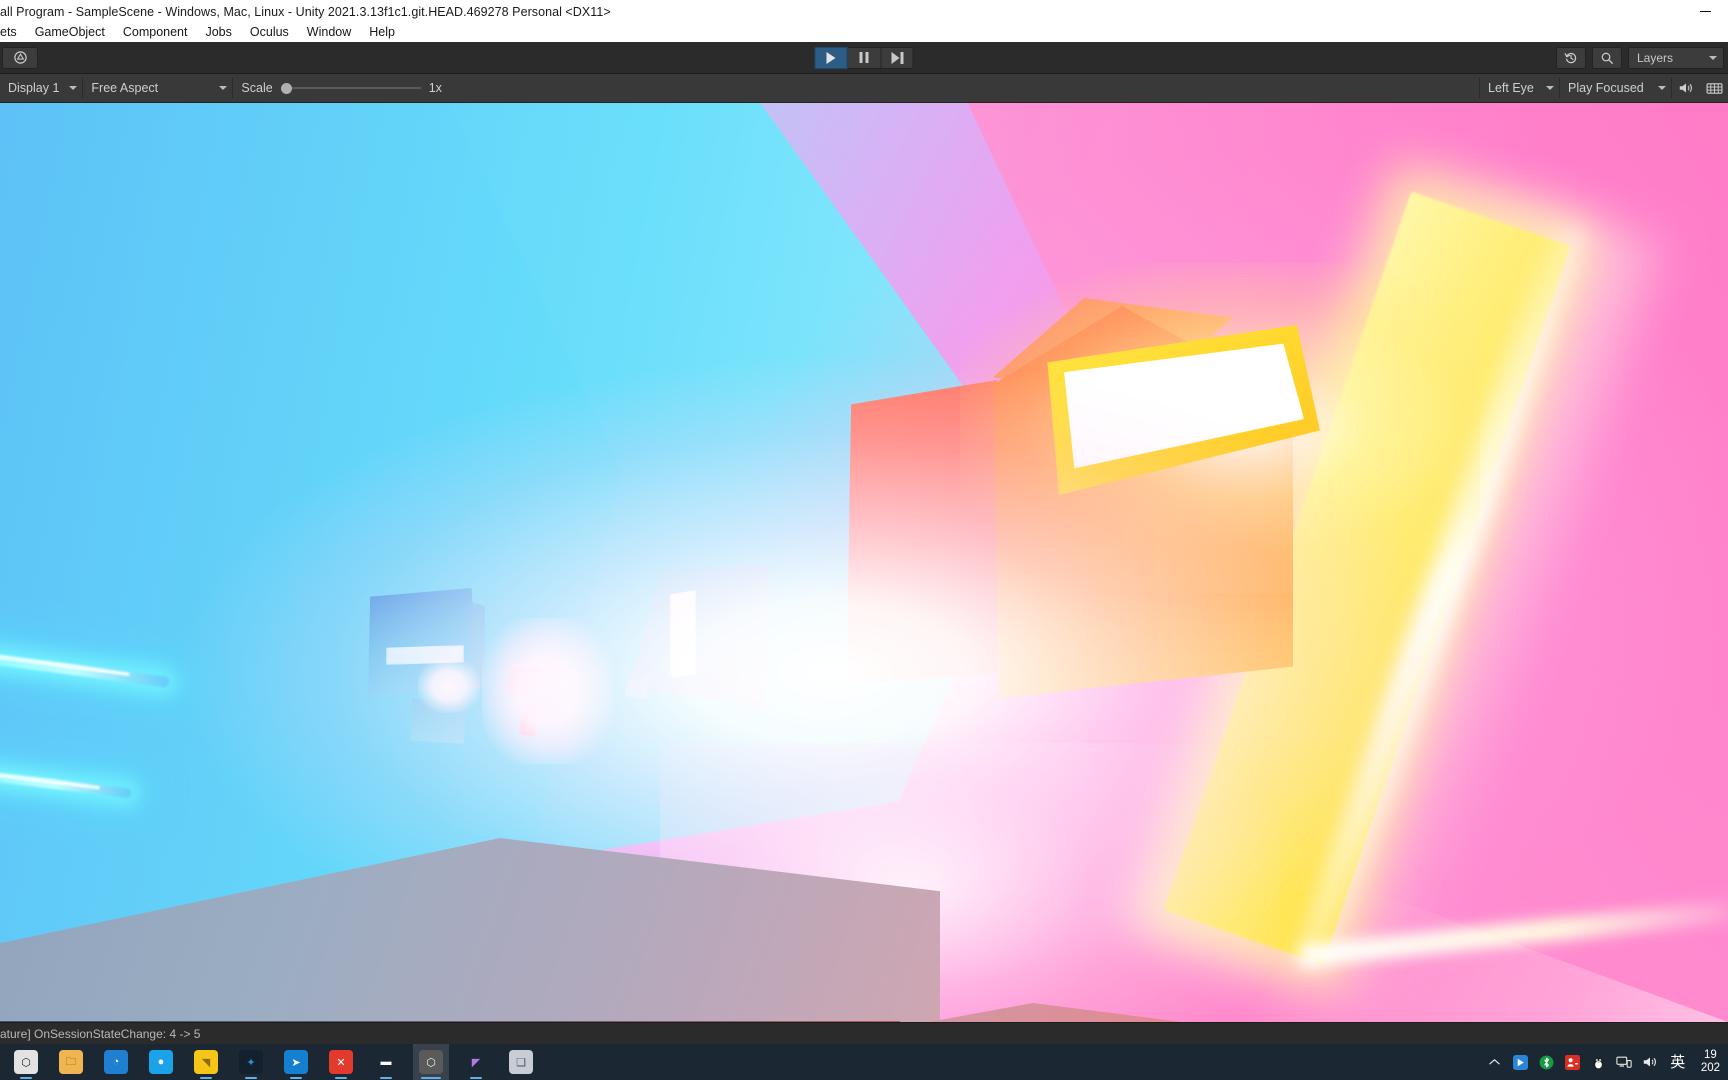 Image resolution: width=1728 pixels, height=1080 pixels. Describe the element at coordinates (269, 32) in the screenshot. I see `menu-item-oculus: Oculus` at that location.